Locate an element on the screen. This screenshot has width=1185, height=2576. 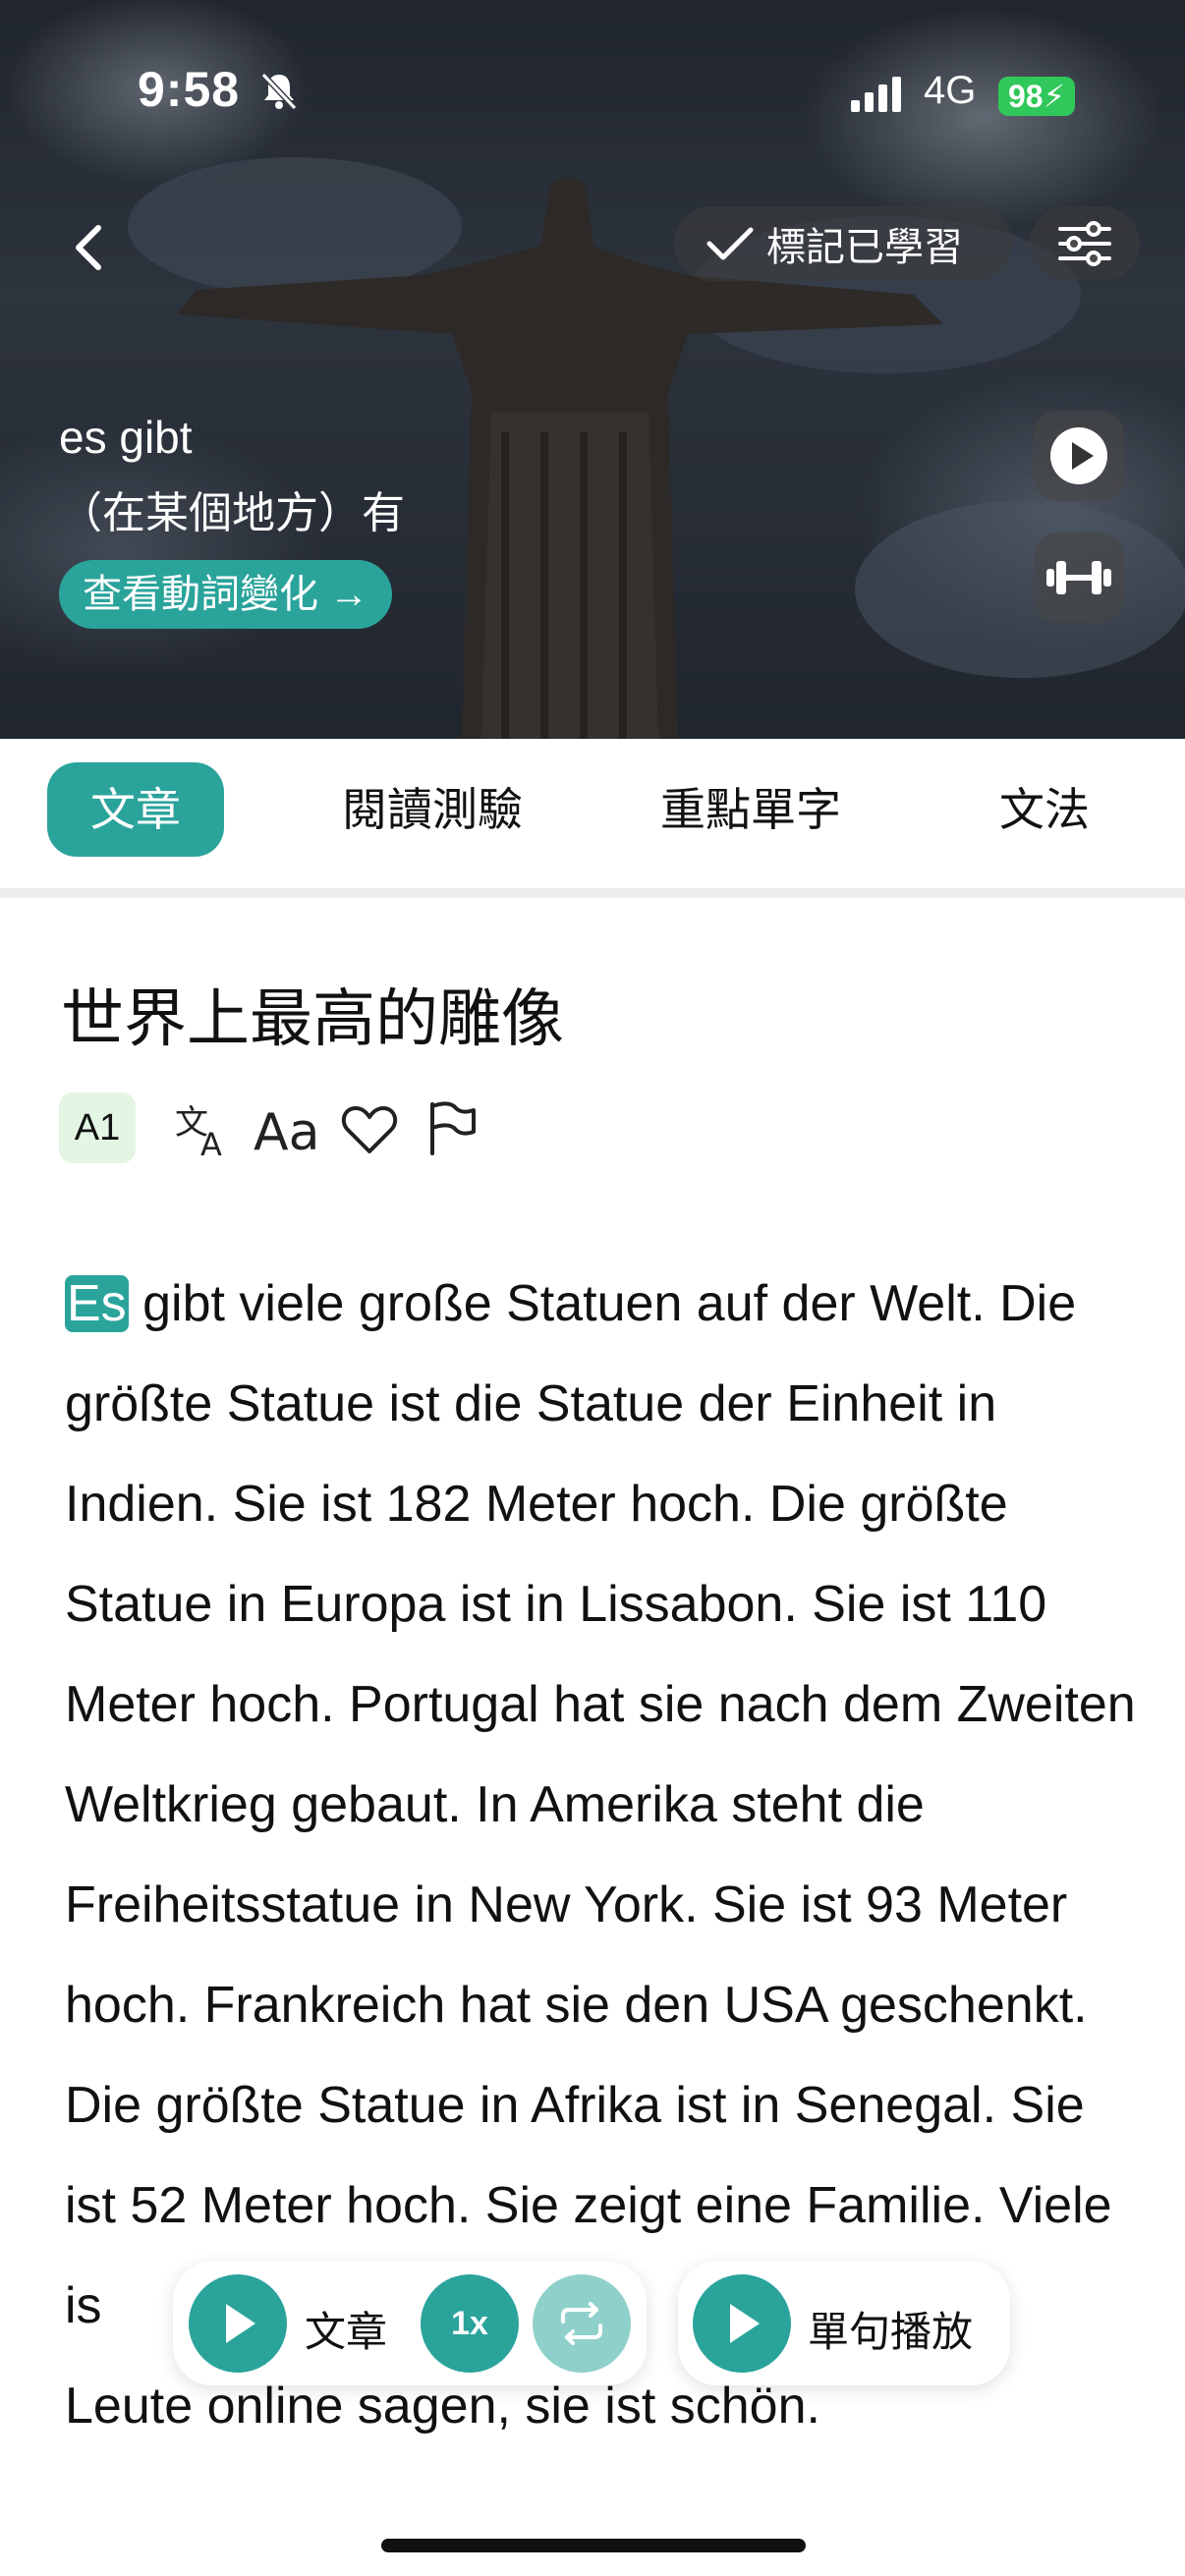
article-text-fragment: is is located at coordinates (84, 2305).